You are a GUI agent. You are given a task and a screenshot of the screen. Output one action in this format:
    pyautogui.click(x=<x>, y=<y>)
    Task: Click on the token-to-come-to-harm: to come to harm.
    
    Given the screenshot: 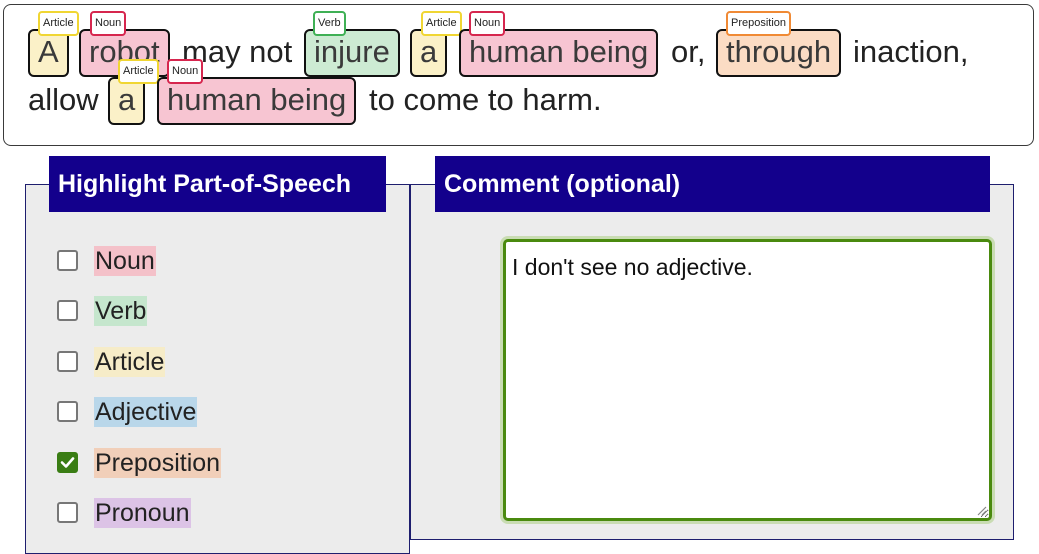 What is the action you would take?
    pyautogui.click(x=485, y=100)
    